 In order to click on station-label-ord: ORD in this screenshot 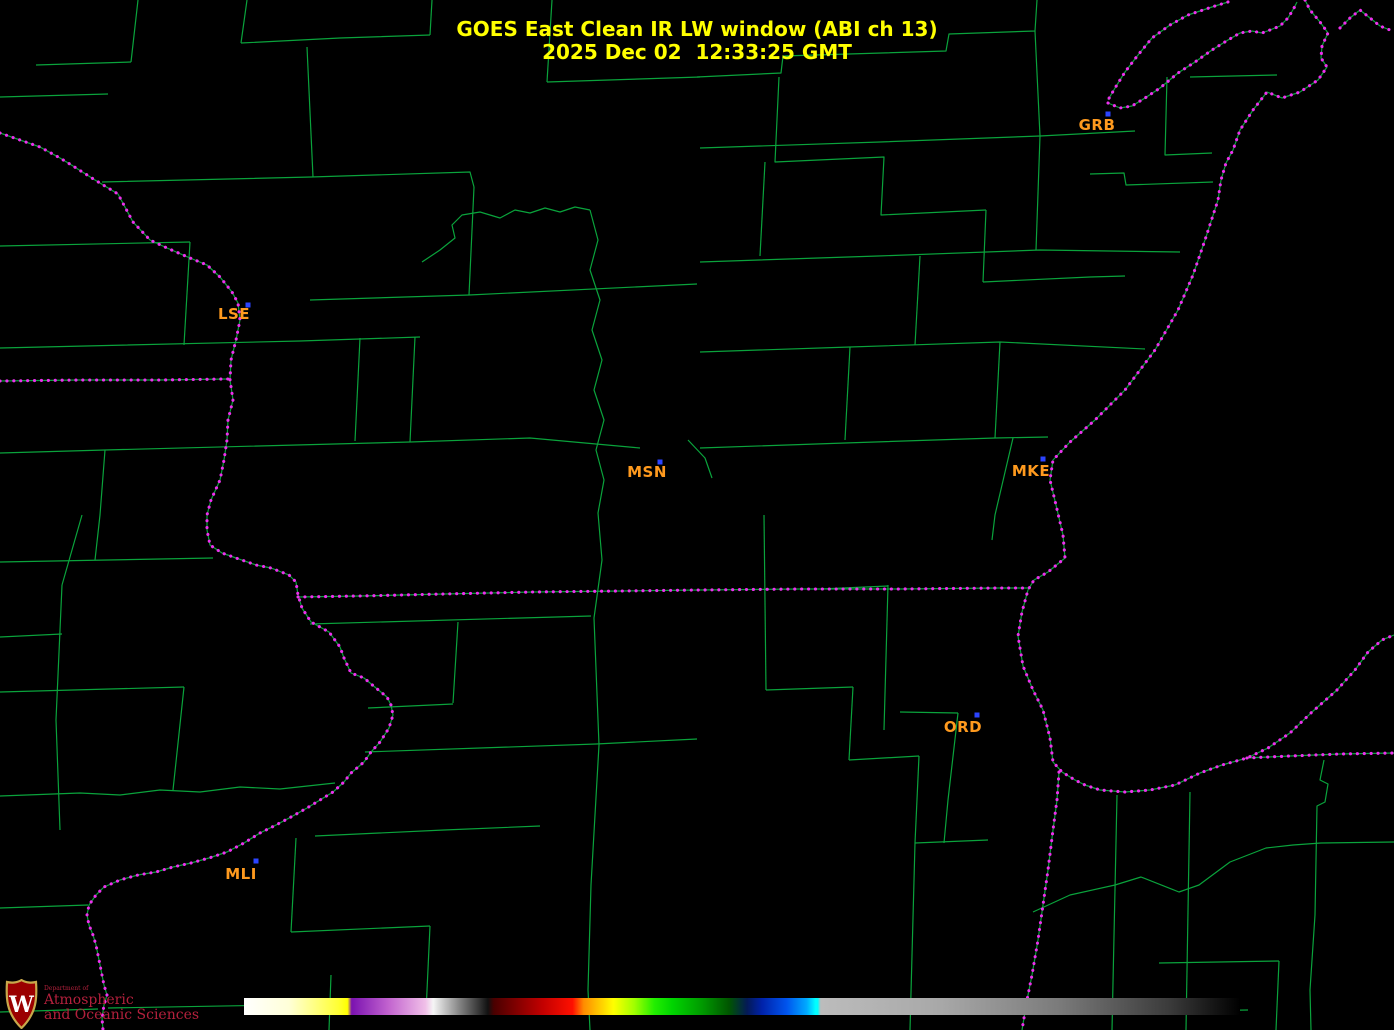, I will do `click(963, 727)`.